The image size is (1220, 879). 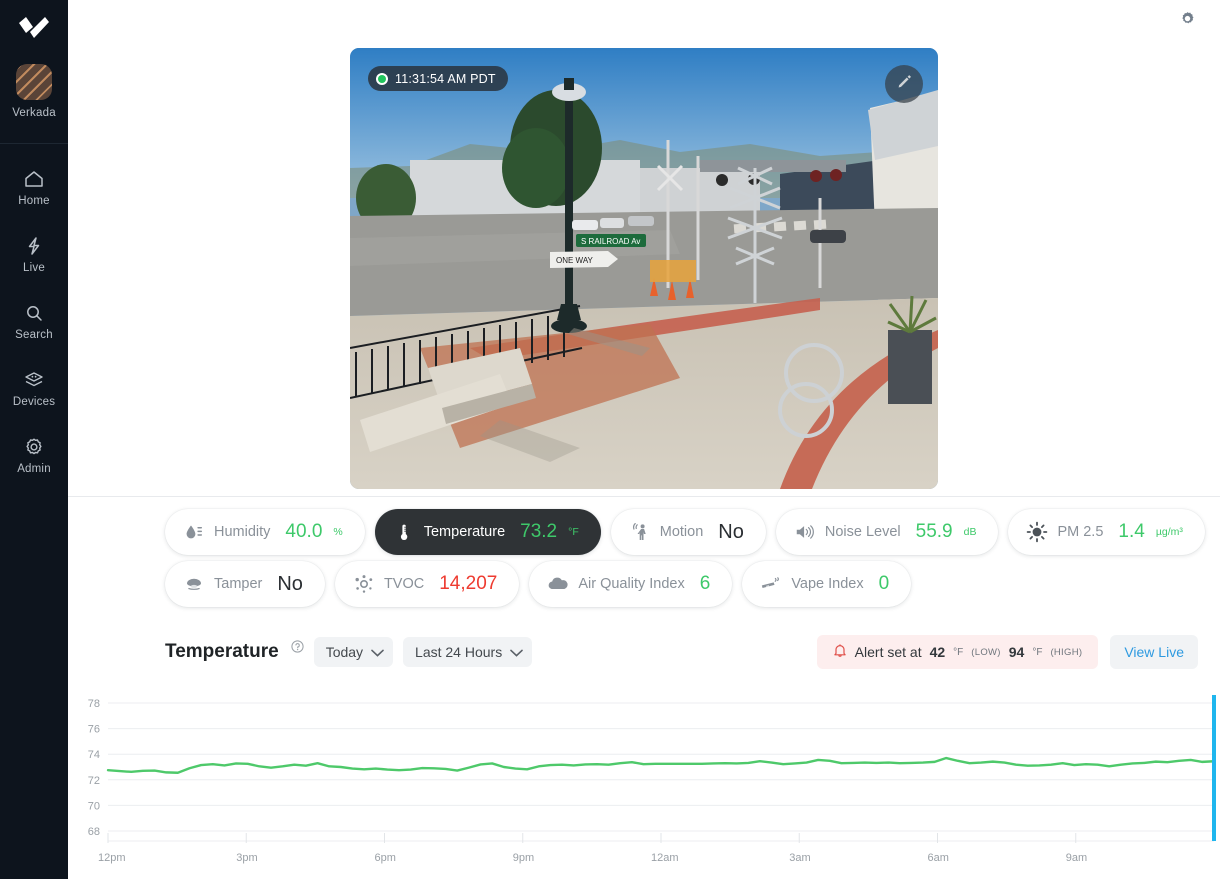 What do you see at coordinates (34, 113) in the screenshot?
I see `org-name-label: Verkada` at bounding box center [34, 113].